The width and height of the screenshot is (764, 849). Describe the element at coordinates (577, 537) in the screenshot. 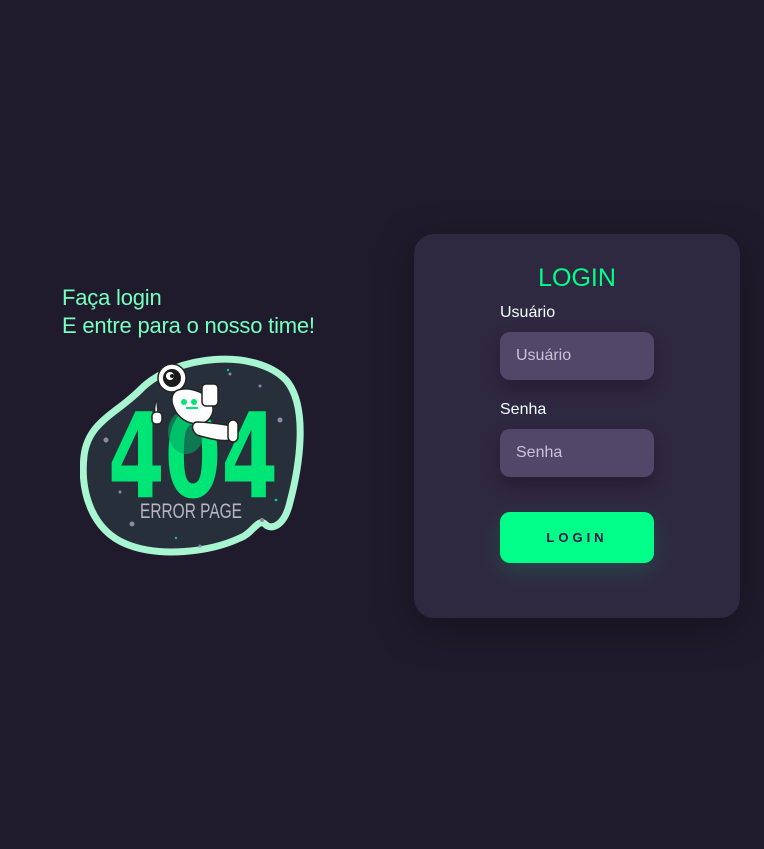

I see `login-button: LOGIN` at that location.